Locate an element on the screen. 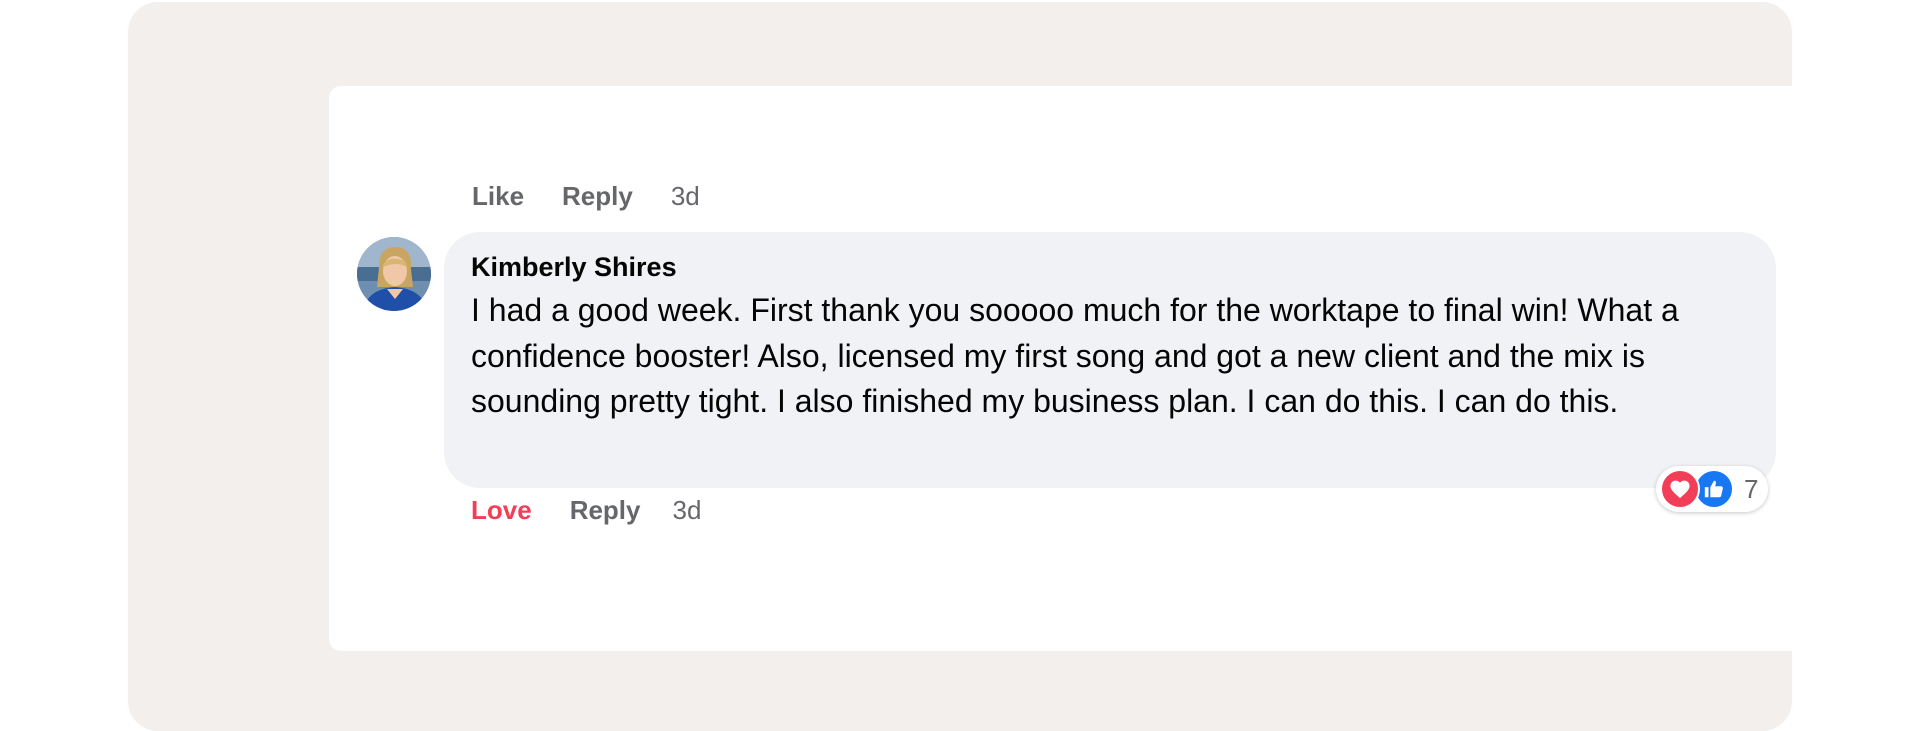 The height and width of the screenshot is (731, 1920). reply-button: Reply is located at coordinates (605, 510).